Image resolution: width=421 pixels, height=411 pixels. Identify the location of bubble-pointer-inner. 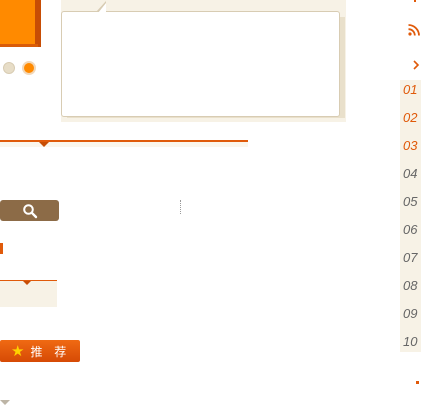
(102, 8).